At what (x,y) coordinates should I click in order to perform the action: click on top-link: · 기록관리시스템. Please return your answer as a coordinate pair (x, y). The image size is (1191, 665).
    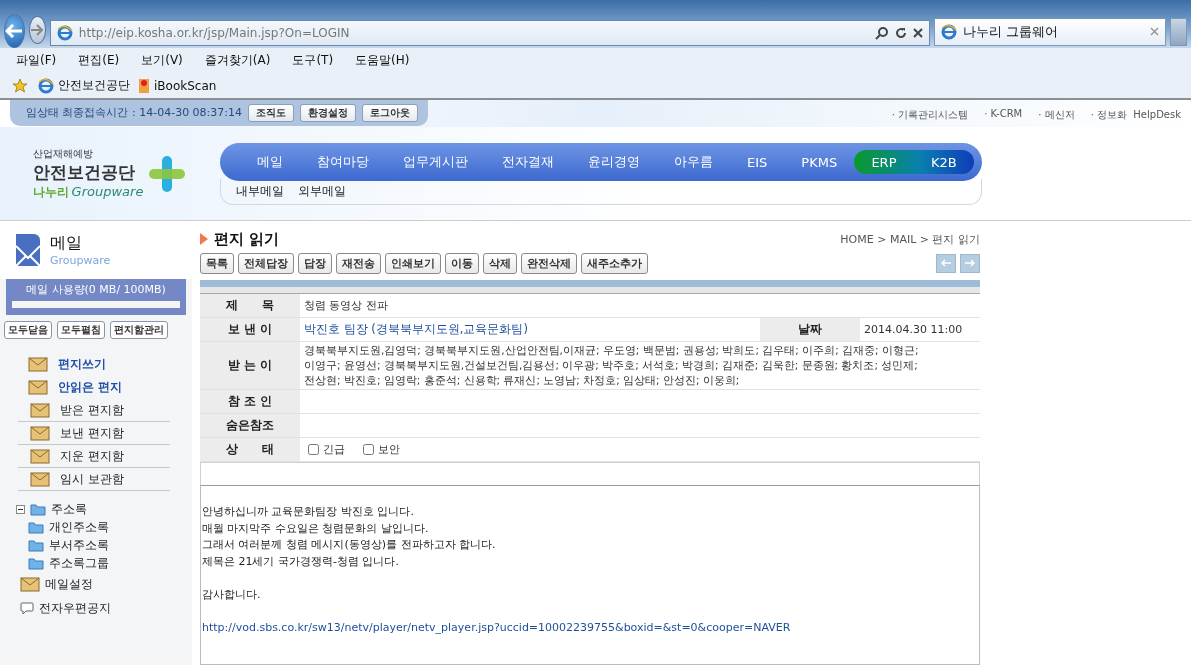
    Looking at the image, I should click on (930, 114).